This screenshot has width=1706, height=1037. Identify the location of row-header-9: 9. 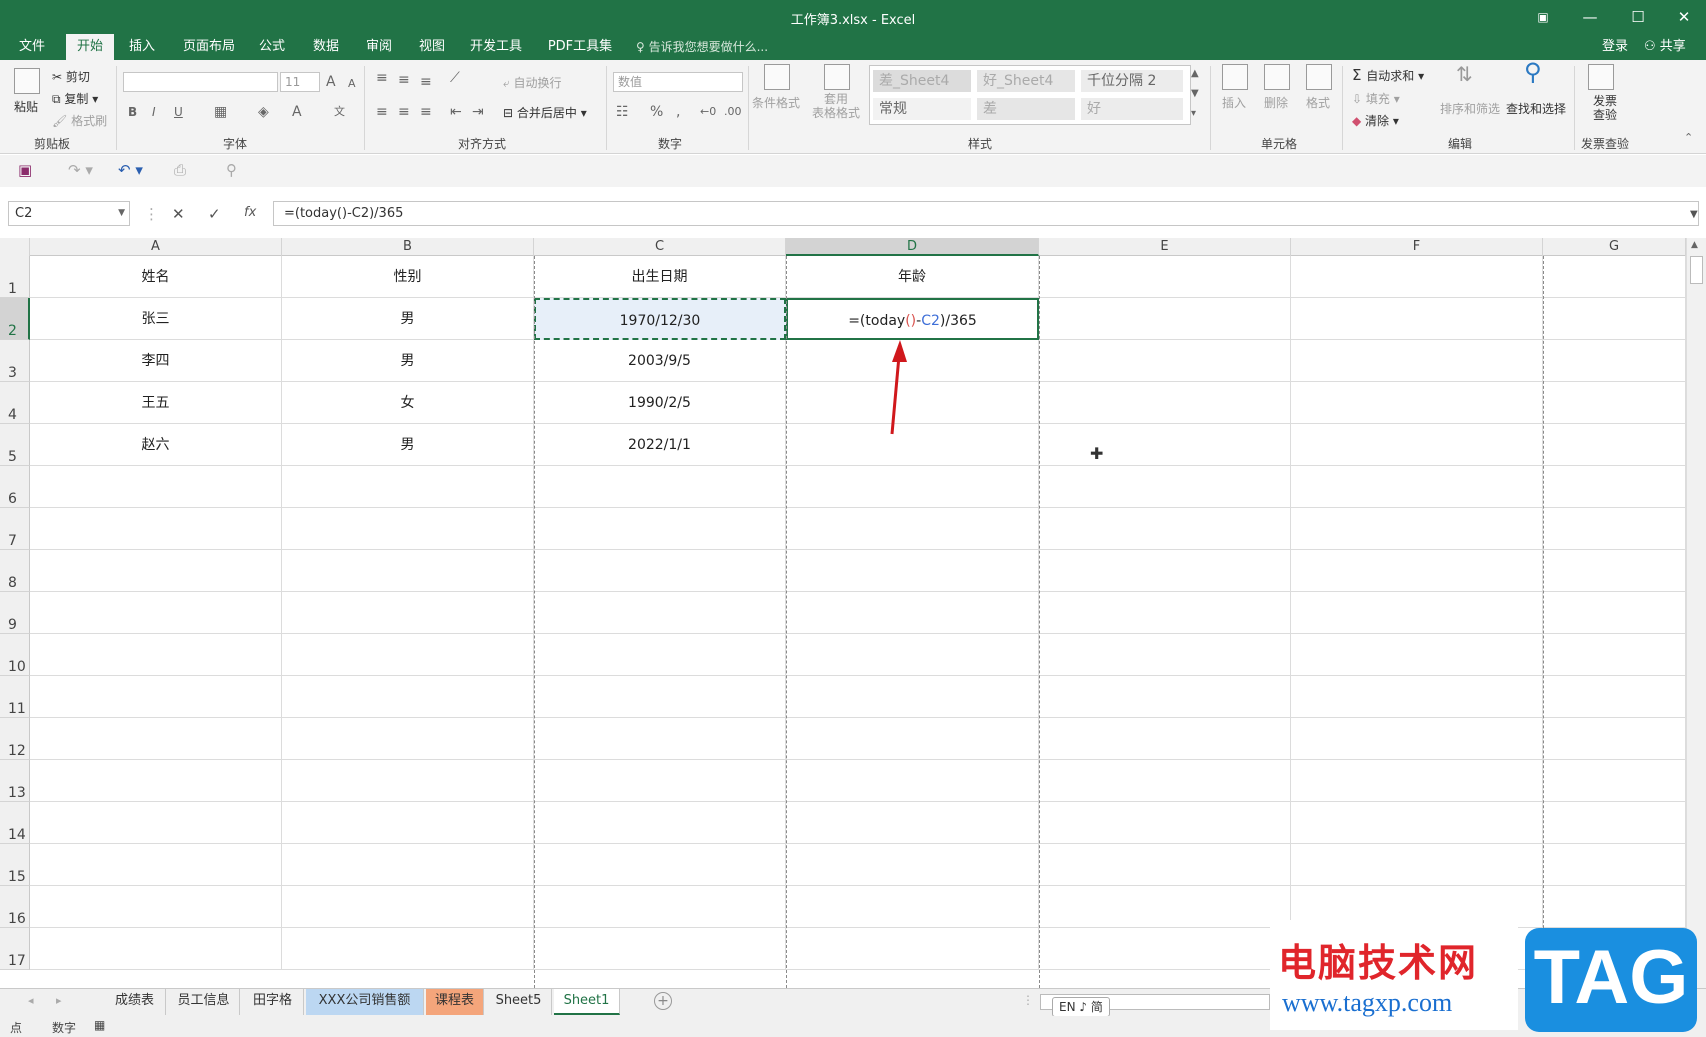
(15, 613).